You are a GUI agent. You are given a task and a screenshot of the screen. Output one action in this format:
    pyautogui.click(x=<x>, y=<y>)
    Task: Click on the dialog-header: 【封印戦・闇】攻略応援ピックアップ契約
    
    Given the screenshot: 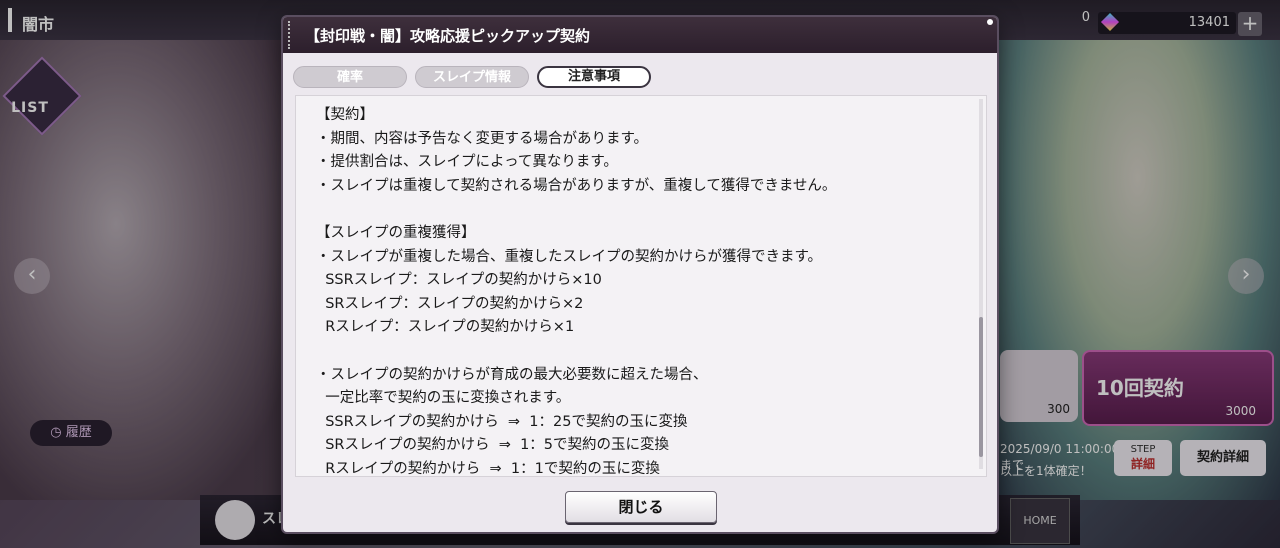 What is the action you would take?
    pyautogui.click(x=640, y=35)
    